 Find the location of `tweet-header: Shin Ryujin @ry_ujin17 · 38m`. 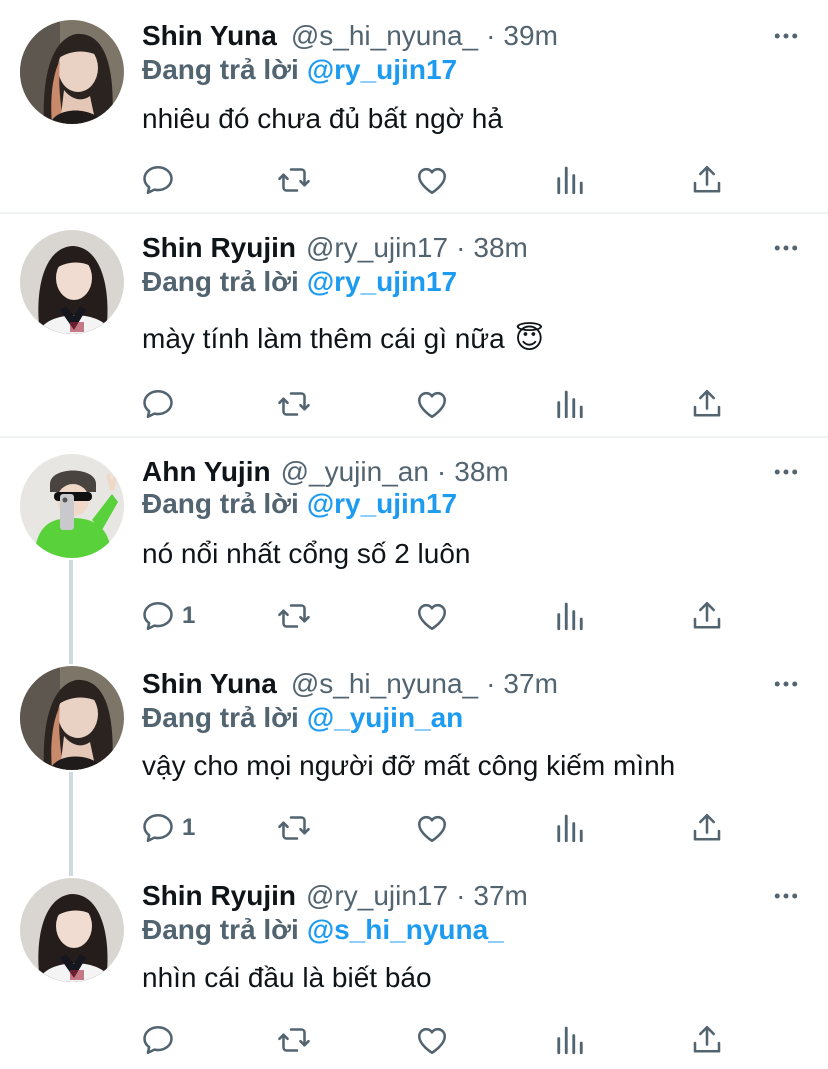

tweet-header: Shin Ryujin @ry_ujin17 · 38m is located at coordinates (335, 248).